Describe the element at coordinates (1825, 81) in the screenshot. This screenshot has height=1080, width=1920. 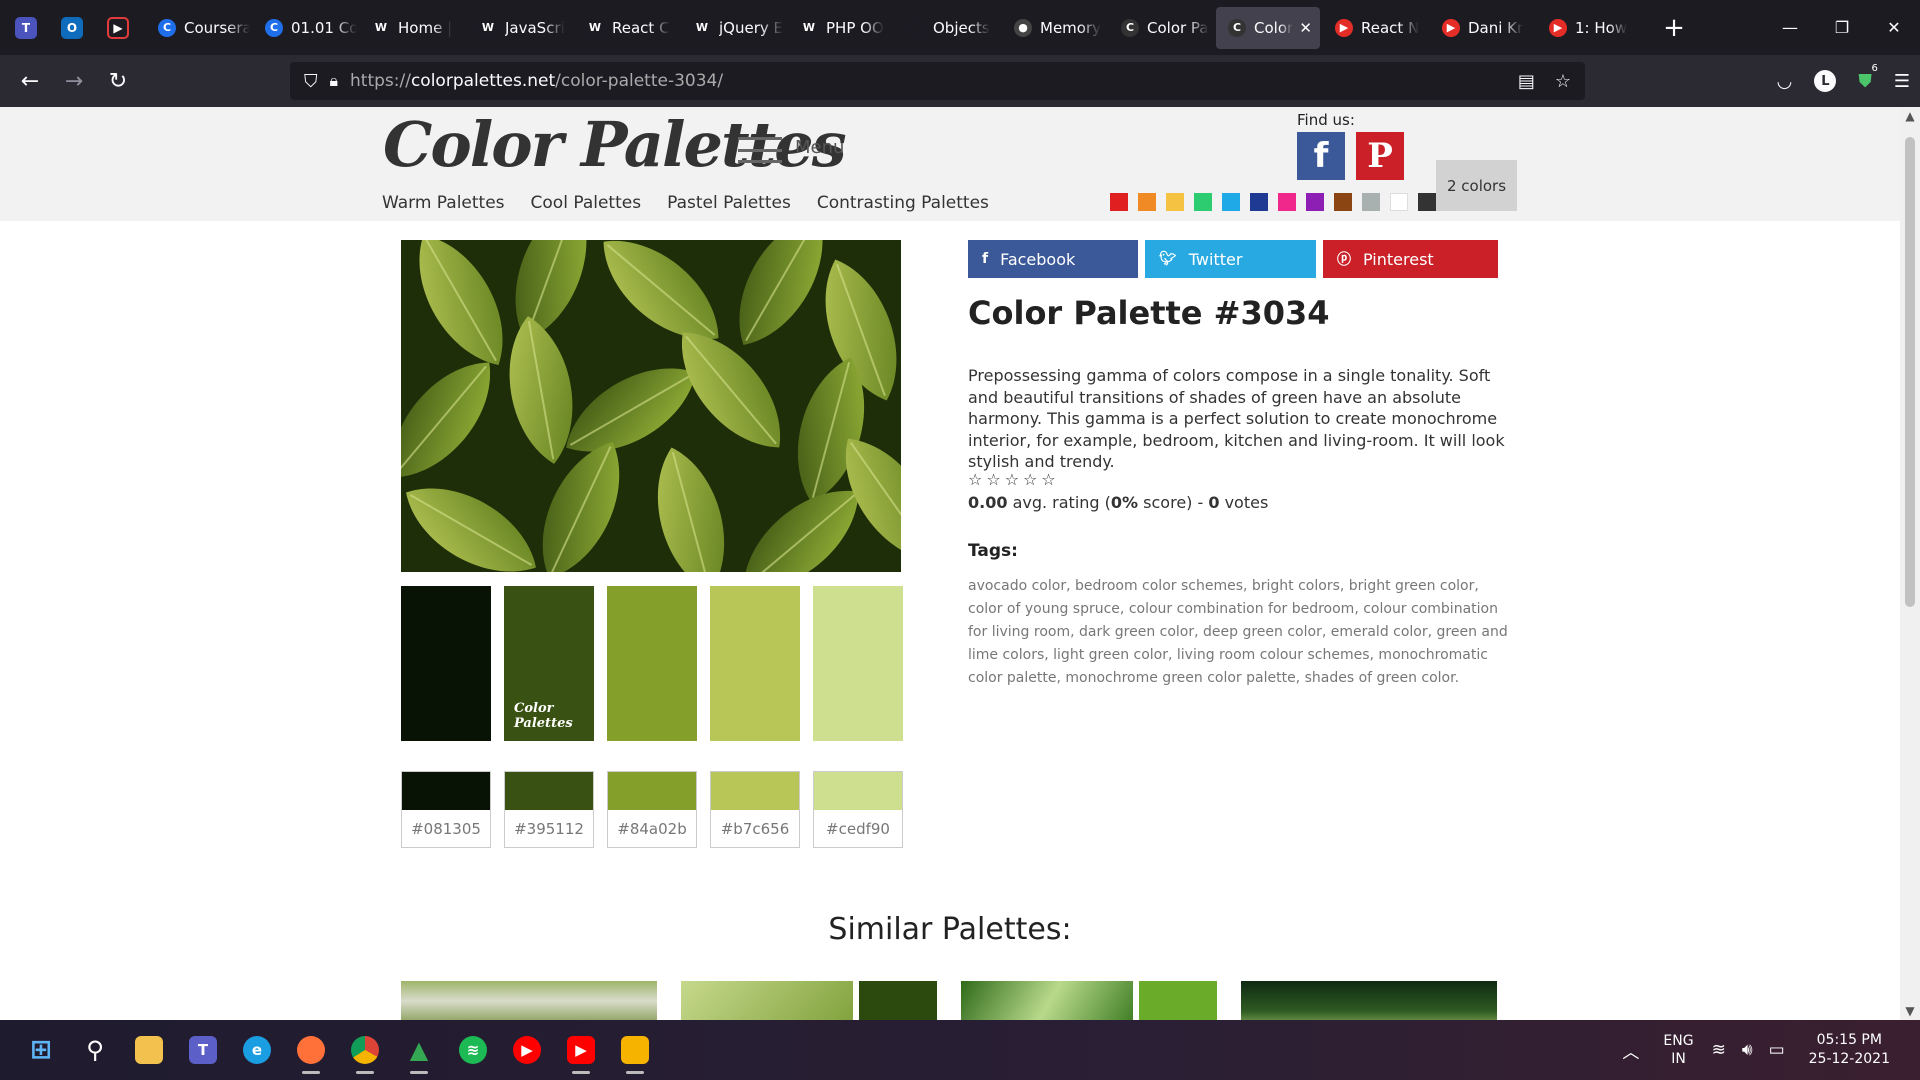
I see `account-avatar: L` at that location.